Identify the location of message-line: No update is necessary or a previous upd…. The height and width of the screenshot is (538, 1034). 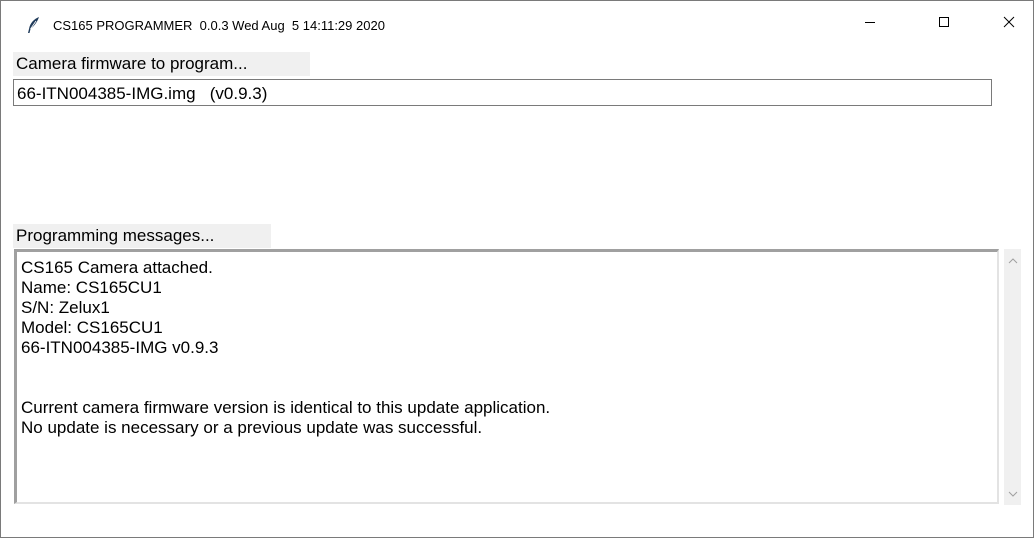
(252, 427).